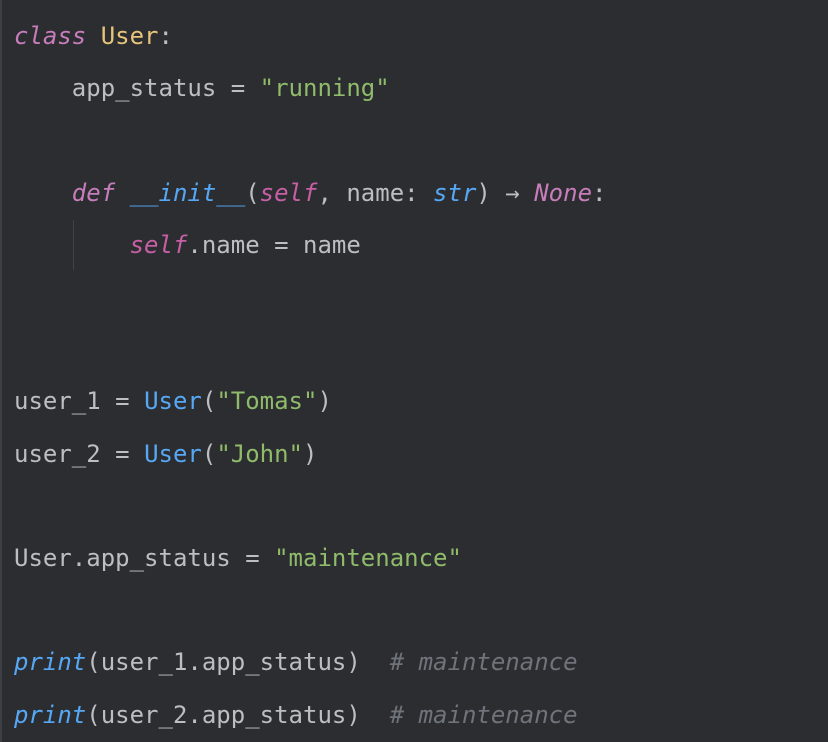  I want to click on code-line: class User:, so click(93, 36).